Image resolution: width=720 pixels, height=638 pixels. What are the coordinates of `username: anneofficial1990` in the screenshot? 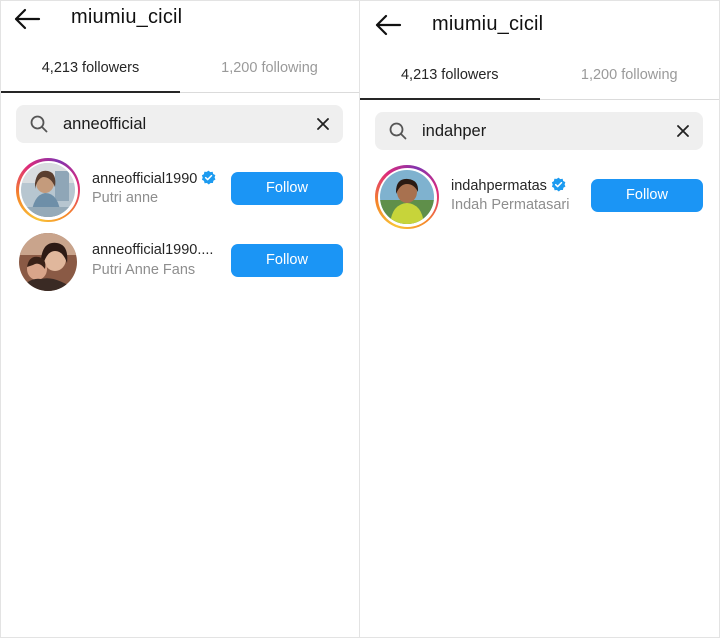 It's located at (154, 178).